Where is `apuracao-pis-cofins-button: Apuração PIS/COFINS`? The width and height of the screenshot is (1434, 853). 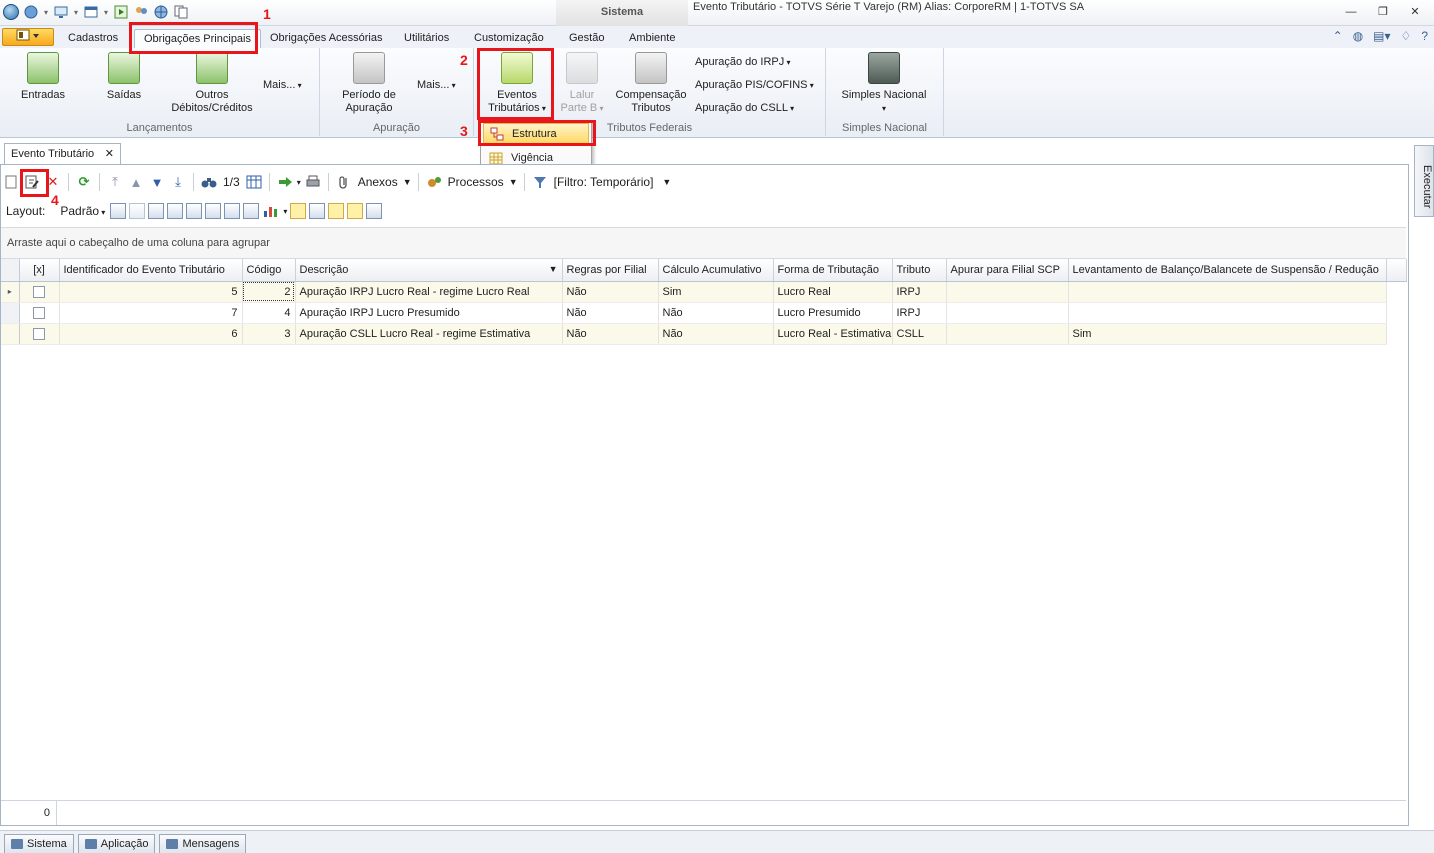 apuracao-pis-cofins-button: Apuração PIS/COFINS is located at coordinates (754, 85).